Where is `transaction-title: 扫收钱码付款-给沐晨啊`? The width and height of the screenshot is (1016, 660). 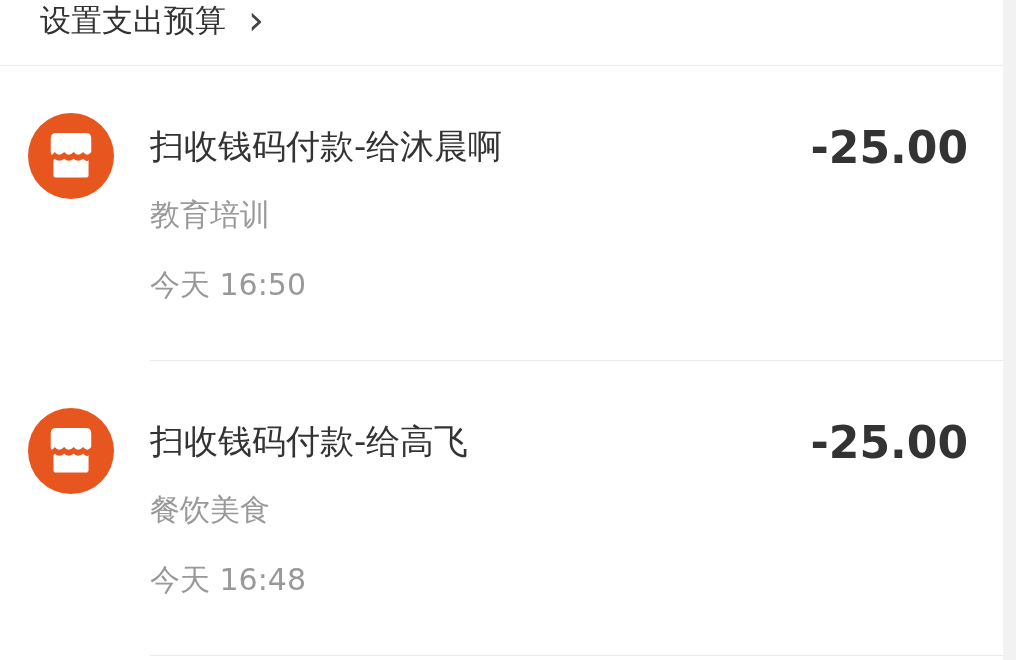 transaction-title: 扫收钱码付款-给沐晨啊 is located at coordinates (326, 146).